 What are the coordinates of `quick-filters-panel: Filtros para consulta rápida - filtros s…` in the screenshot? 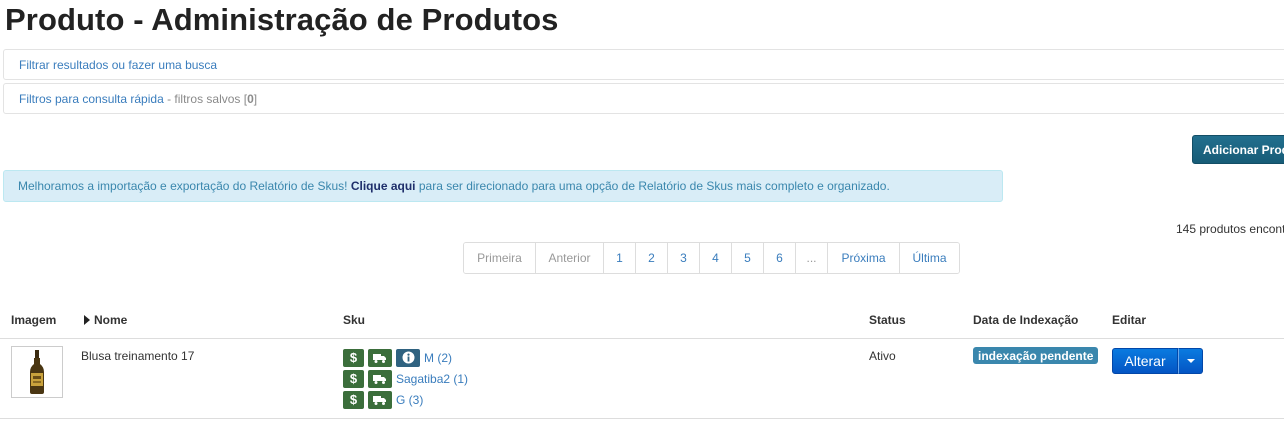 It's located at (643, 98).